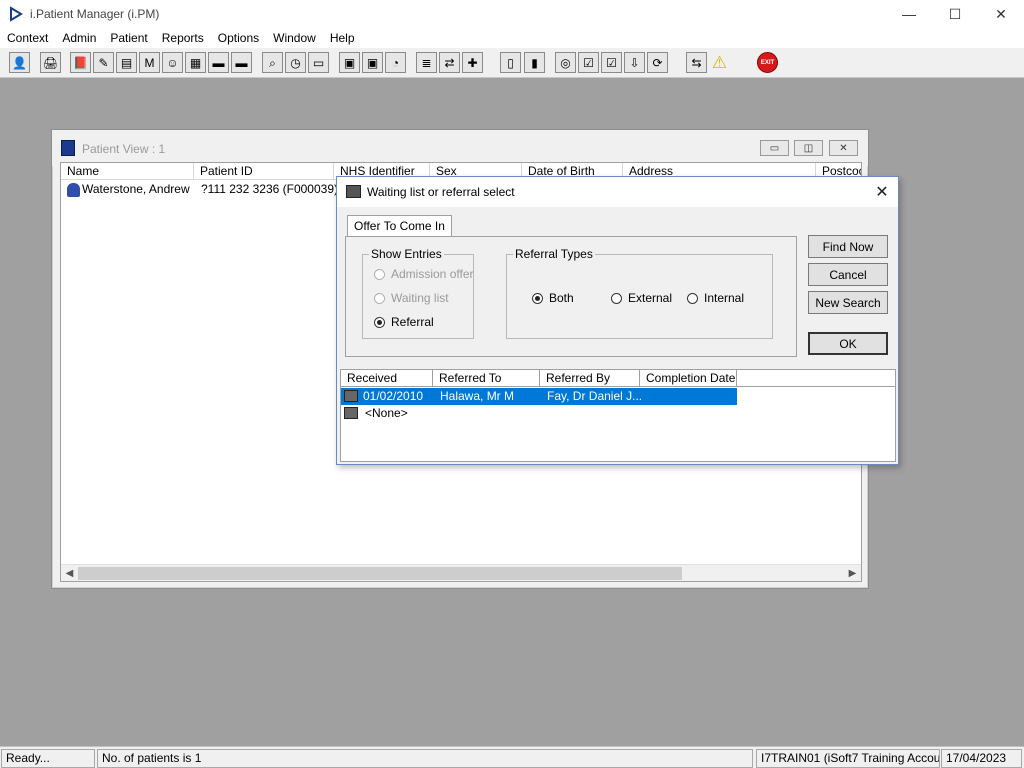  I want to click on radio-label: External, so click(650, 298).